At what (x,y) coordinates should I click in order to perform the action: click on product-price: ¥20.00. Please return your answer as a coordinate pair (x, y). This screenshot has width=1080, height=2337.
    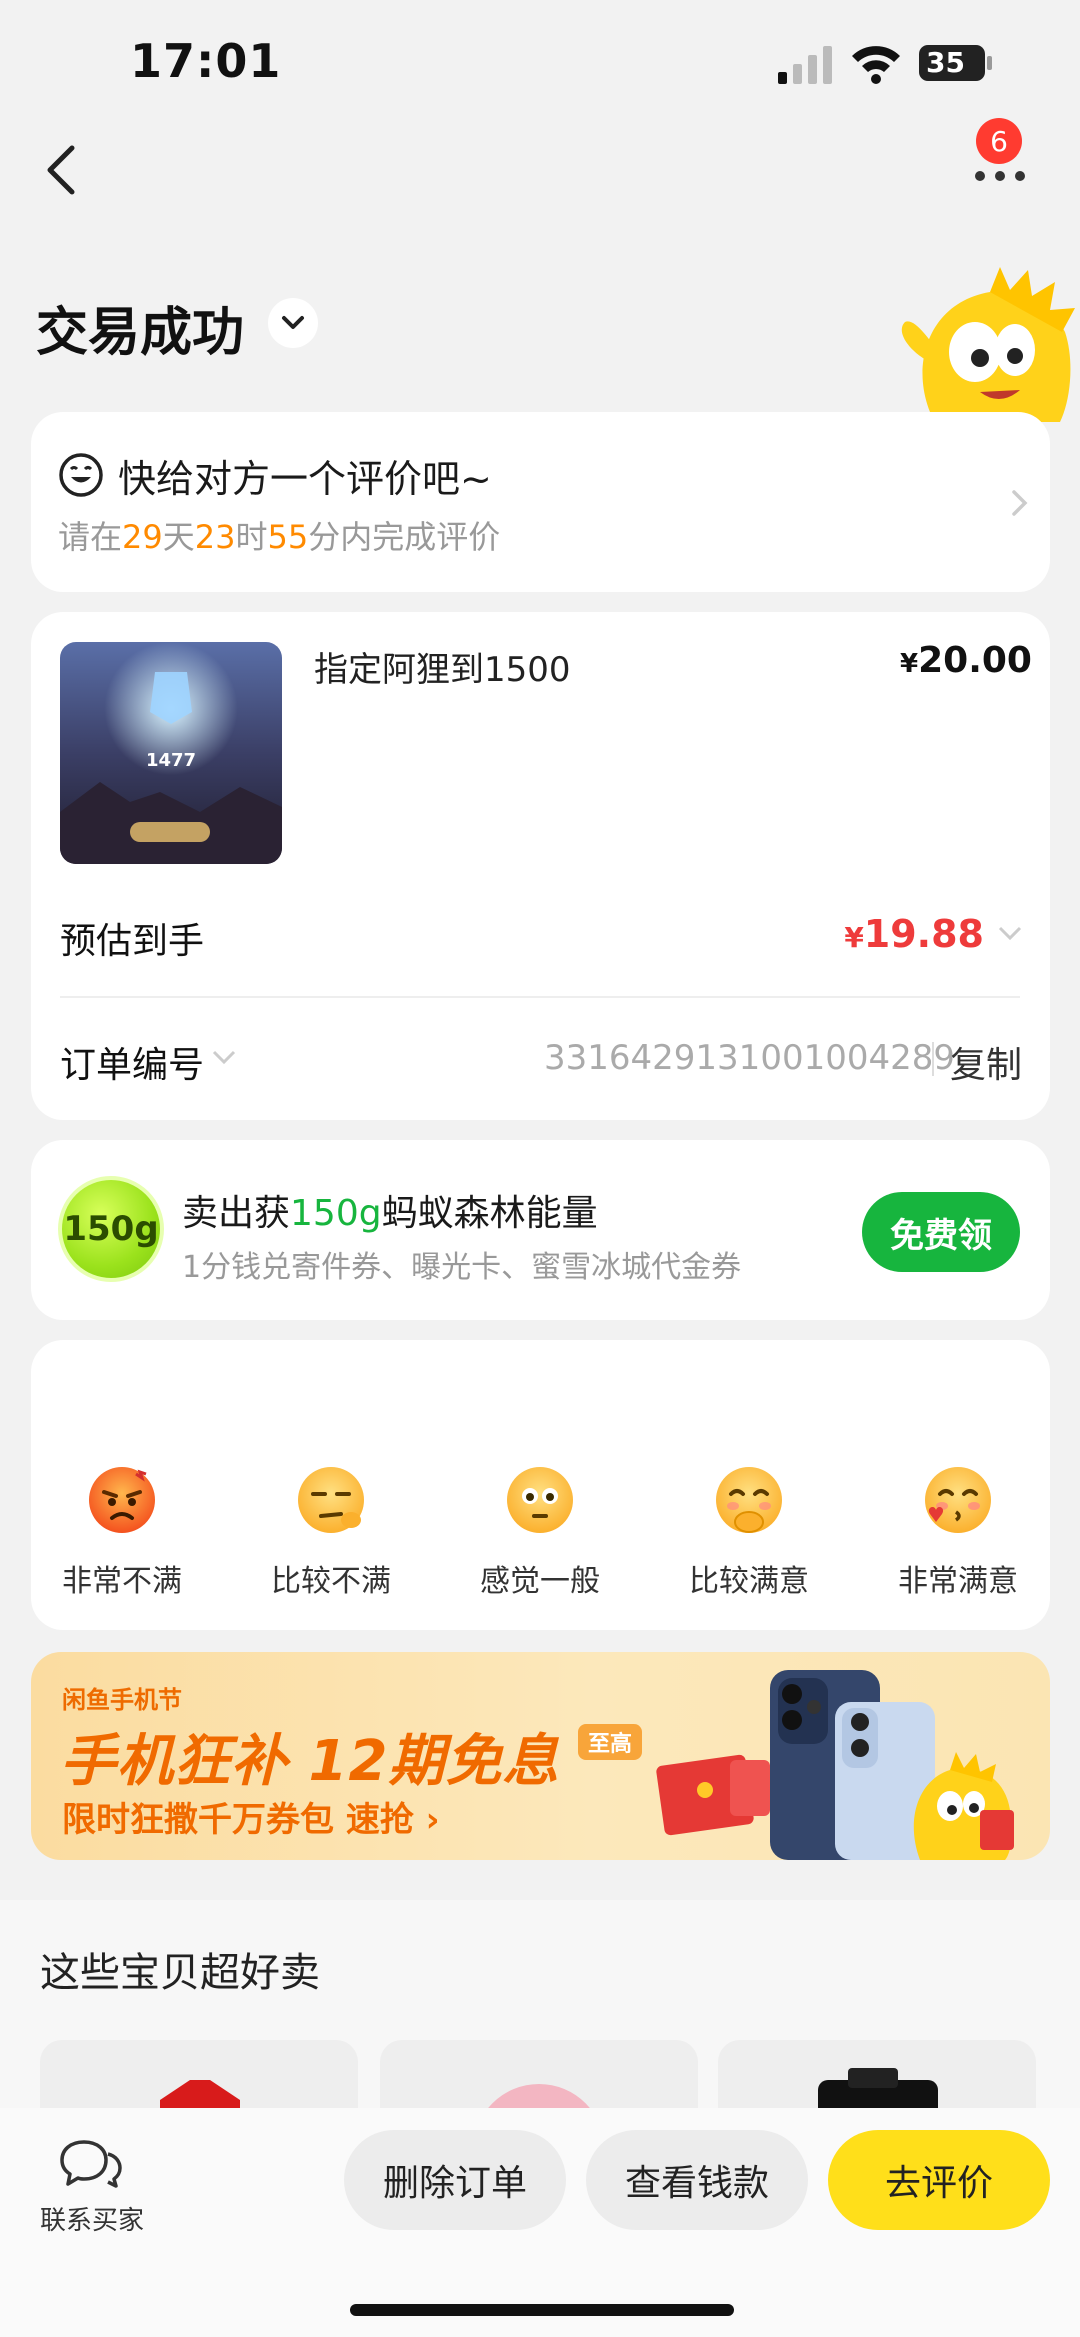
    Looking at the image, I should click on (966, 660).